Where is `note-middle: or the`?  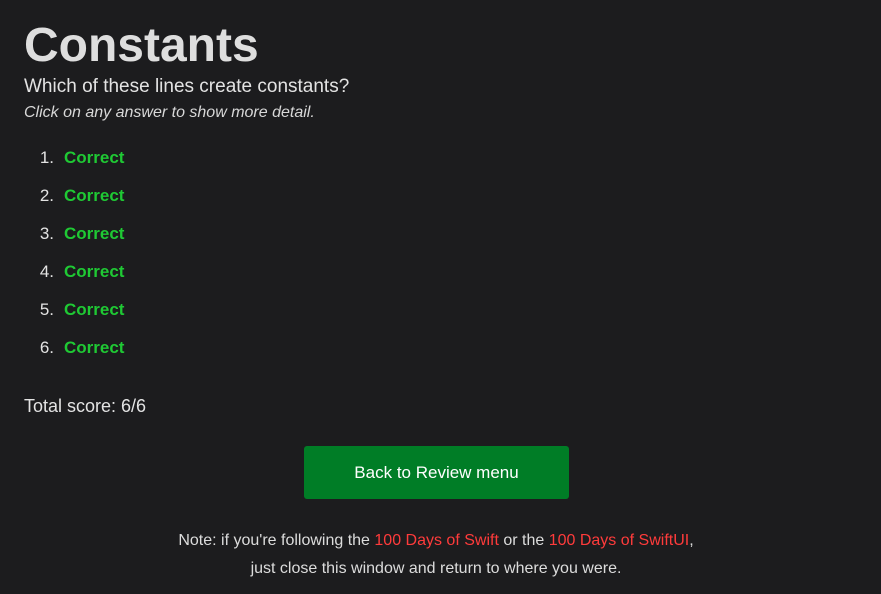
note-middle: or the is located at coordinates (523, 540).